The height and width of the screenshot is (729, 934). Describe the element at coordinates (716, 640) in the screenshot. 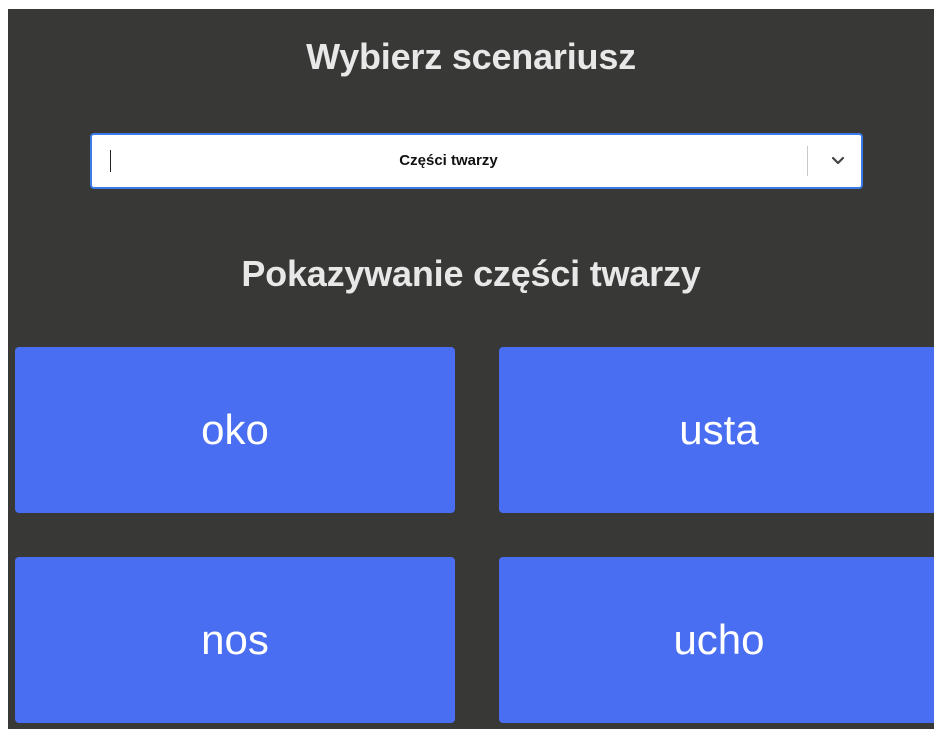

I see `option-tile-ucho: ucho` at that location.